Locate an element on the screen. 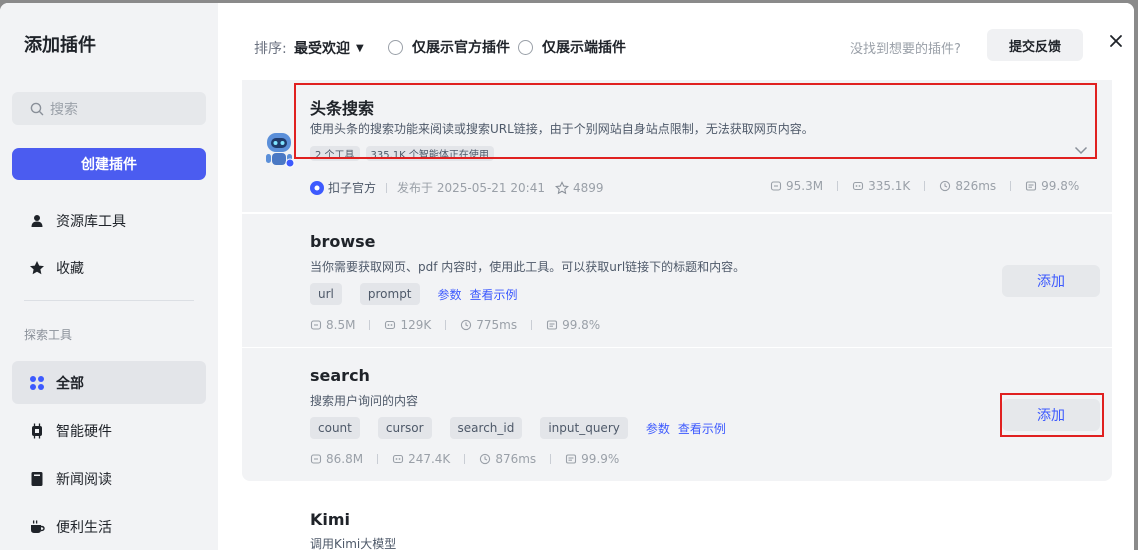 This screenshot has width=1138, height=550. plugin-title: Kimi is located at coordinates (330, 519).